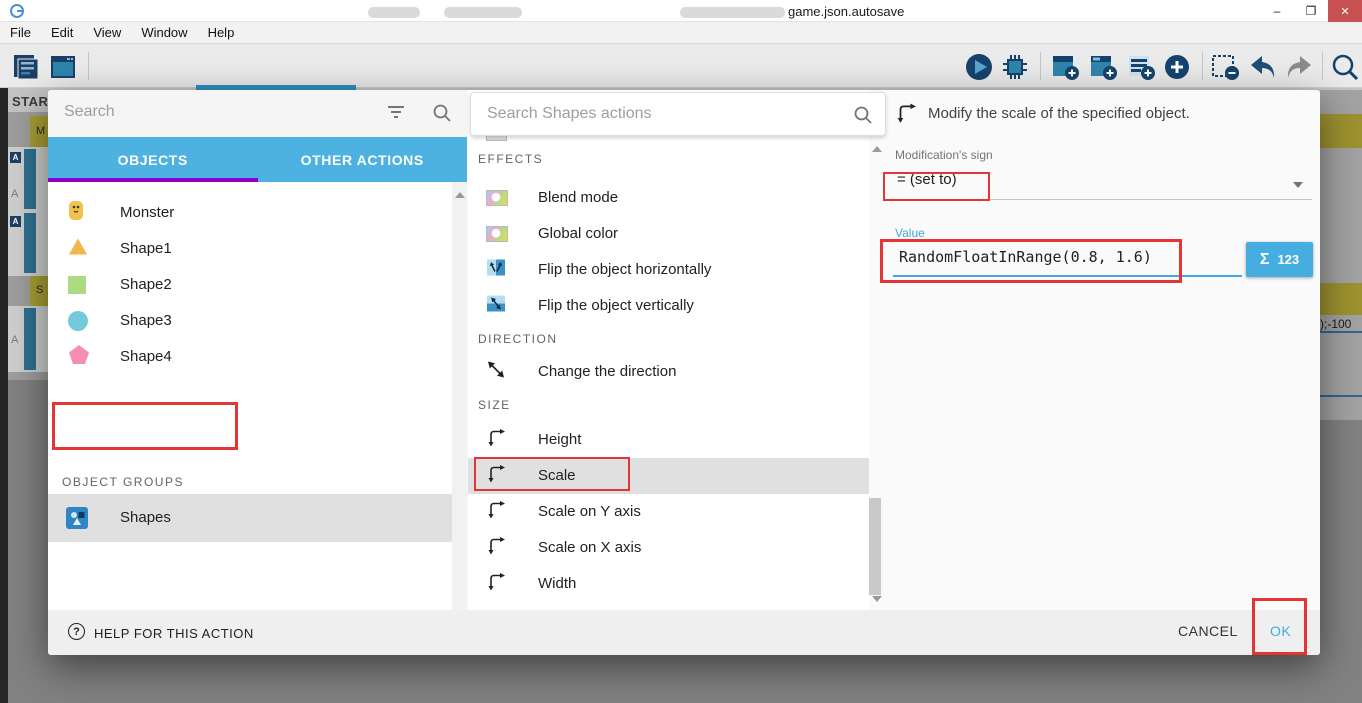 Image resolution: width=1362 pixels, height=703 pixels. Describe the element at coordinates (1345, 11) in the screenshot. I see `close-button: ✕` at that location.